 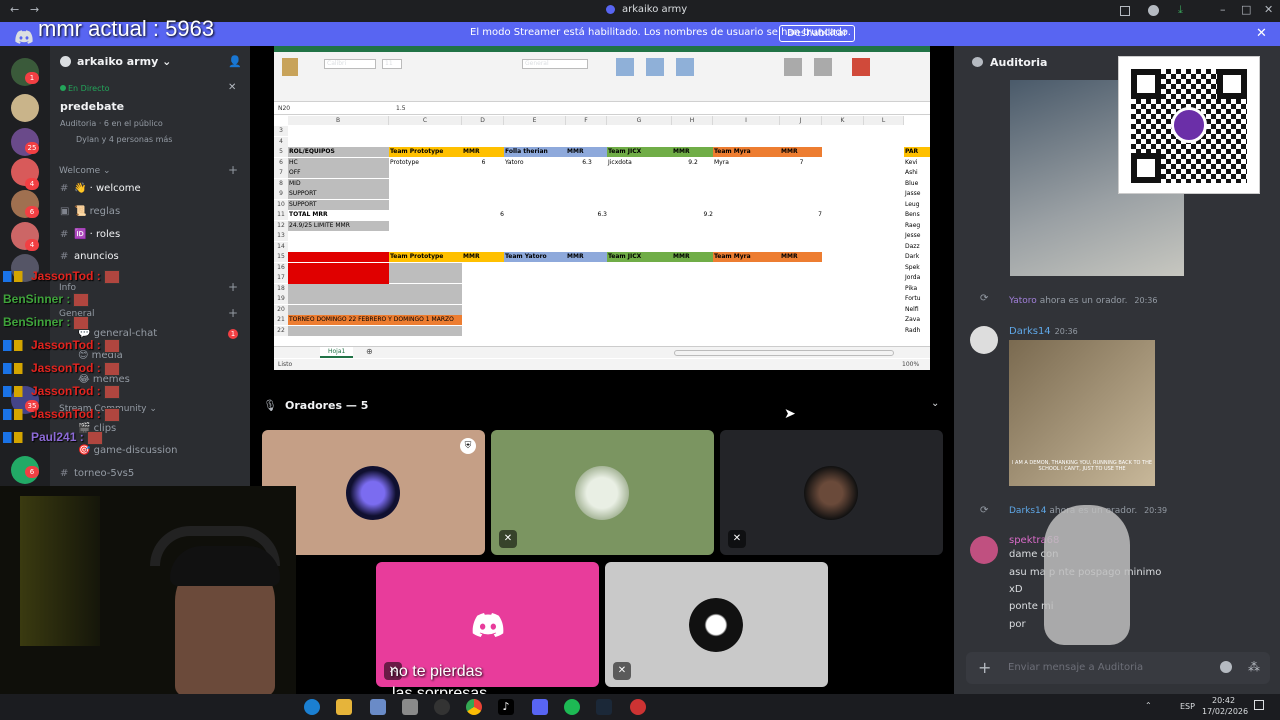 What do you see at coordinates (124, 61) in the screenshot?
I see `server-name: arkaiko army ⌄` at bounding box center [124, 61].